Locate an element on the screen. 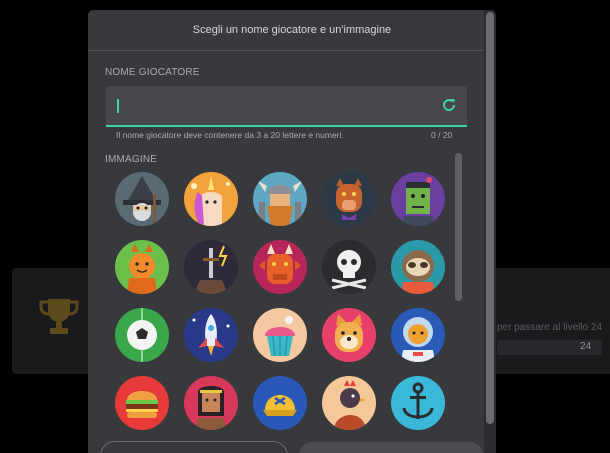  doge-icon is located at coordinates (349, 335).